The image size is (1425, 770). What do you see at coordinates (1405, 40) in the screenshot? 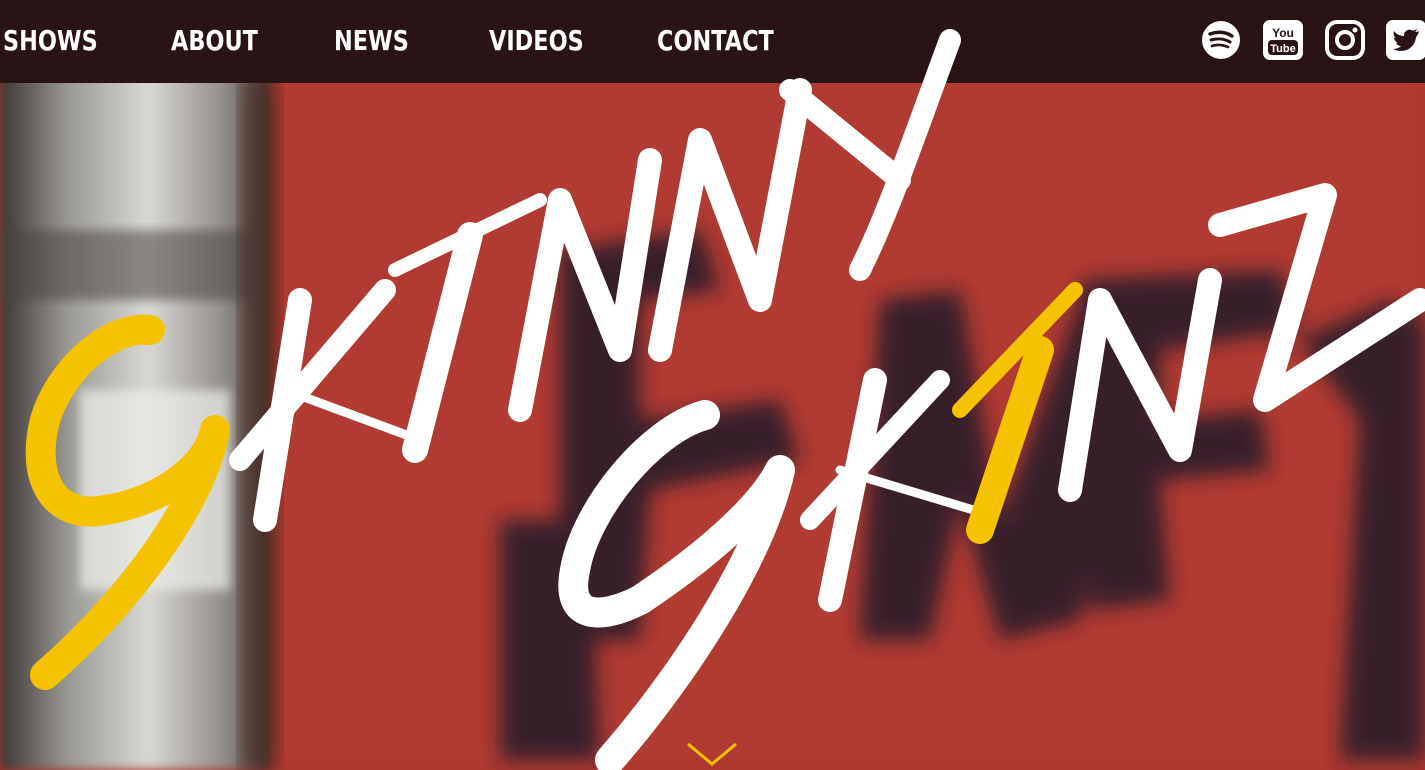
I see `twitter-icon` at bounding box center [1405, 40].